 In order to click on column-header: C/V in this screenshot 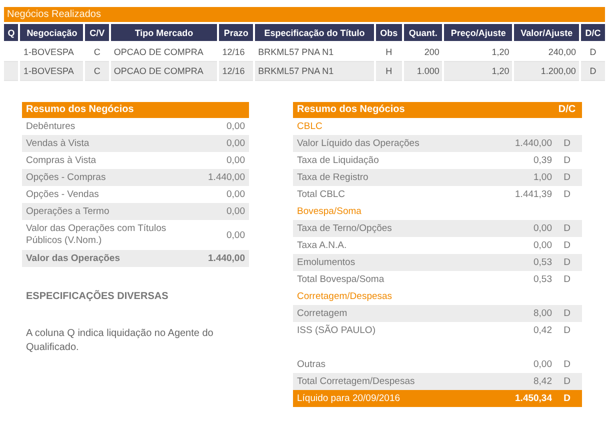, I will do `click(97, 33)`.